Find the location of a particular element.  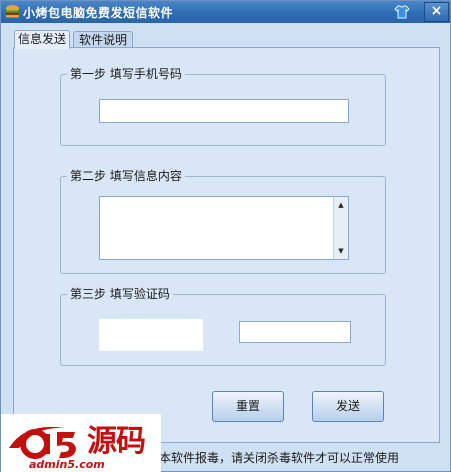

step1-legend: 第一步 填写手机号码 is located at coordinates (126, 74).